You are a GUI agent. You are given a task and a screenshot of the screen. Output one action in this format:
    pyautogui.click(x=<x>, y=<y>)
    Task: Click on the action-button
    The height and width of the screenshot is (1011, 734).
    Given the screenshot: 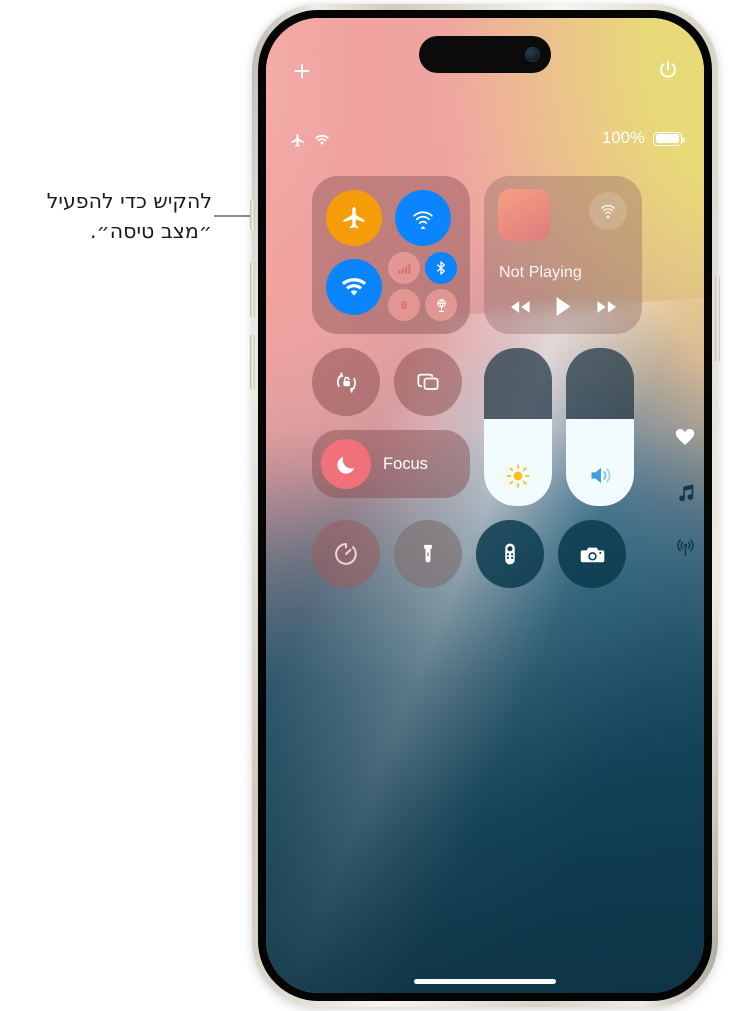 What is the action you would take?
    pyautogui.click(x=252, y=215)
    